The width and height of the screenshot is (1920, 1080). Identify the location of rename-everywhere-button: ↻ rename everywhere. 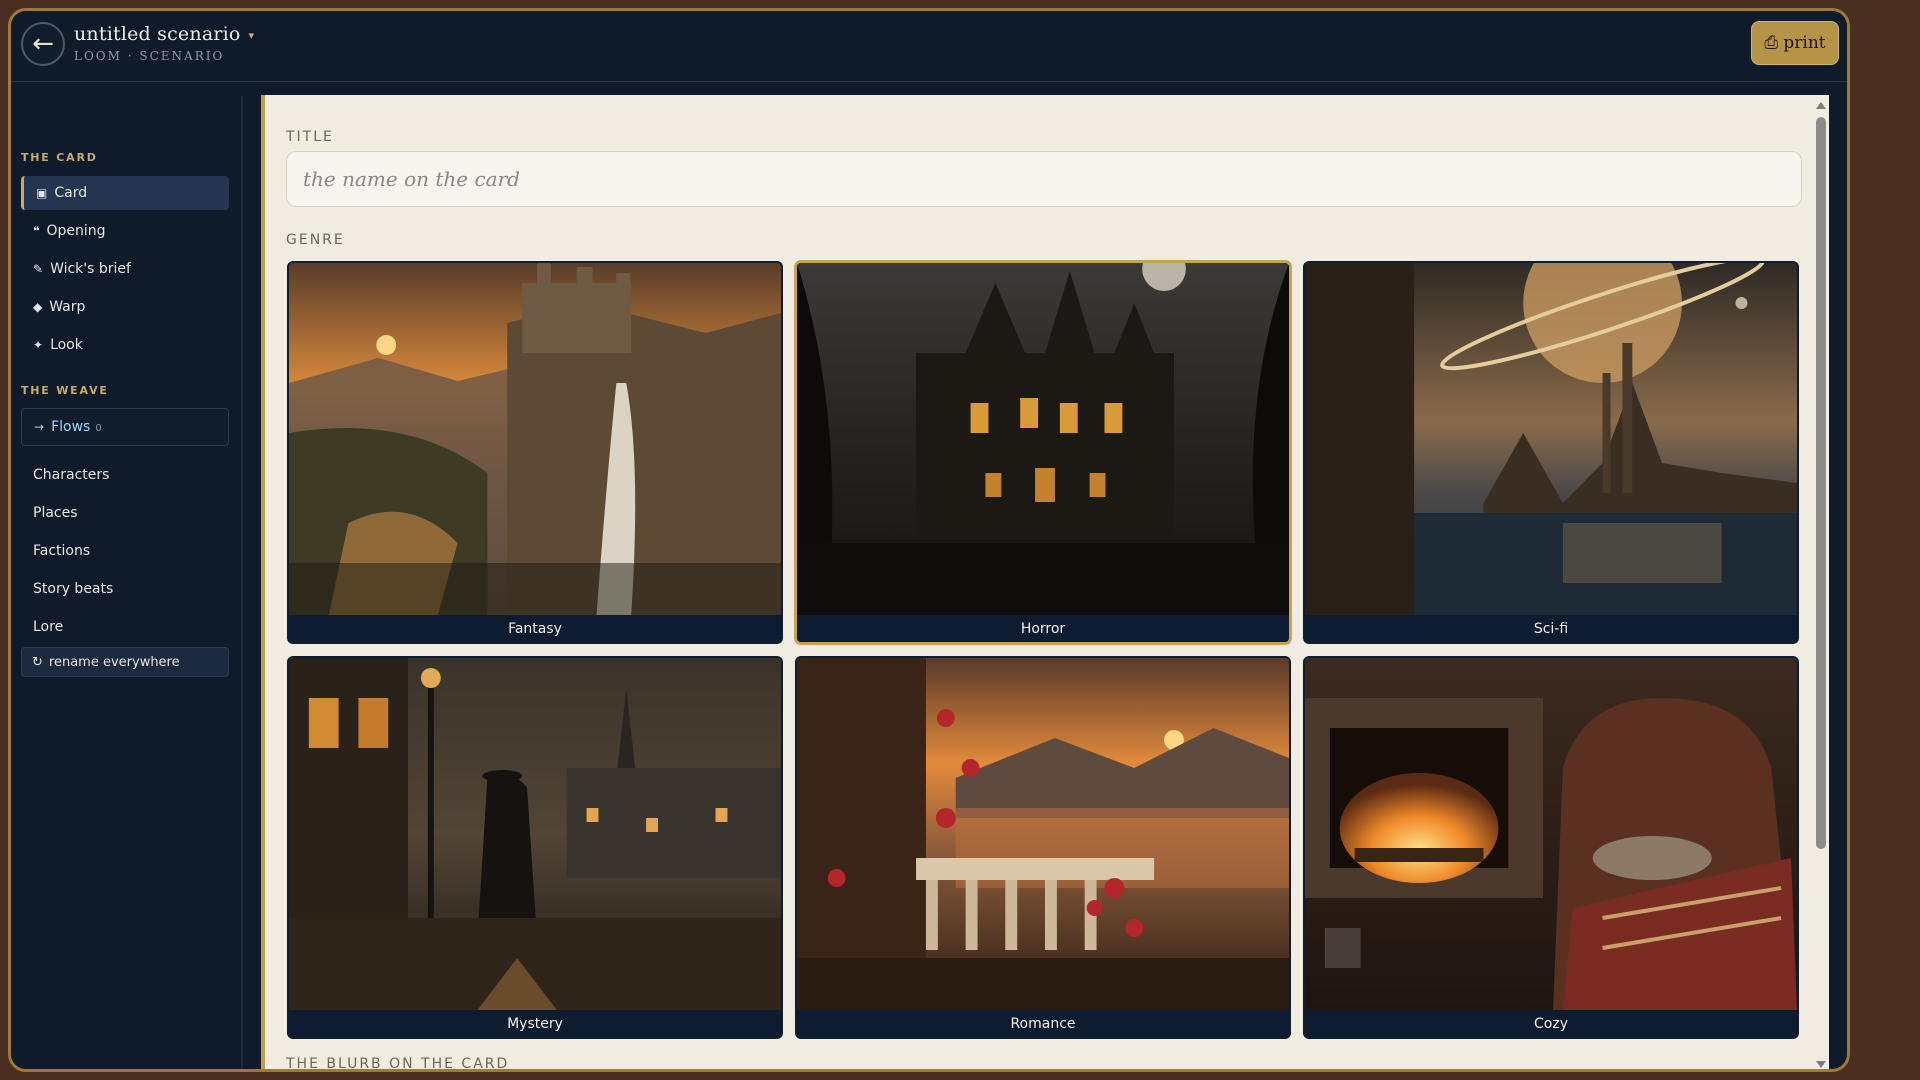
(125, 662).